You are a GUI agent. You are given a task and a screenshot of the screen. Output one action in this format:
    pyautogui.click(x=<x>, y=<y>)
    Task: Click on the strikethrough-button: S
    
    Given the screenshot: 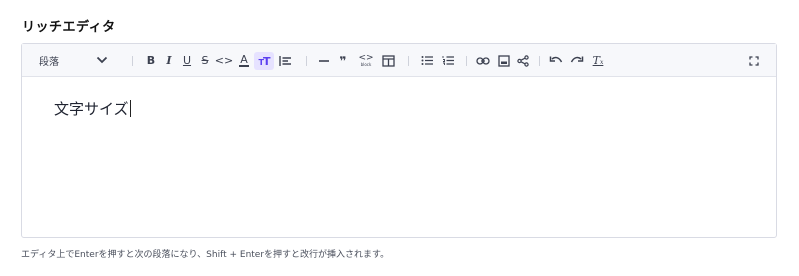 What is the action you would take?
    pyautogui.click(x=205, y=60)
    